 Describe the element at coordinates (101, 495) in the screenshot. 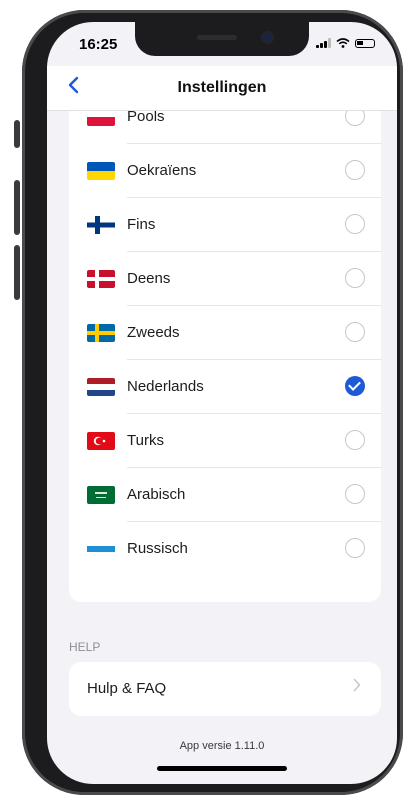

I see `saudi-arabia-flag-icon` at that location.